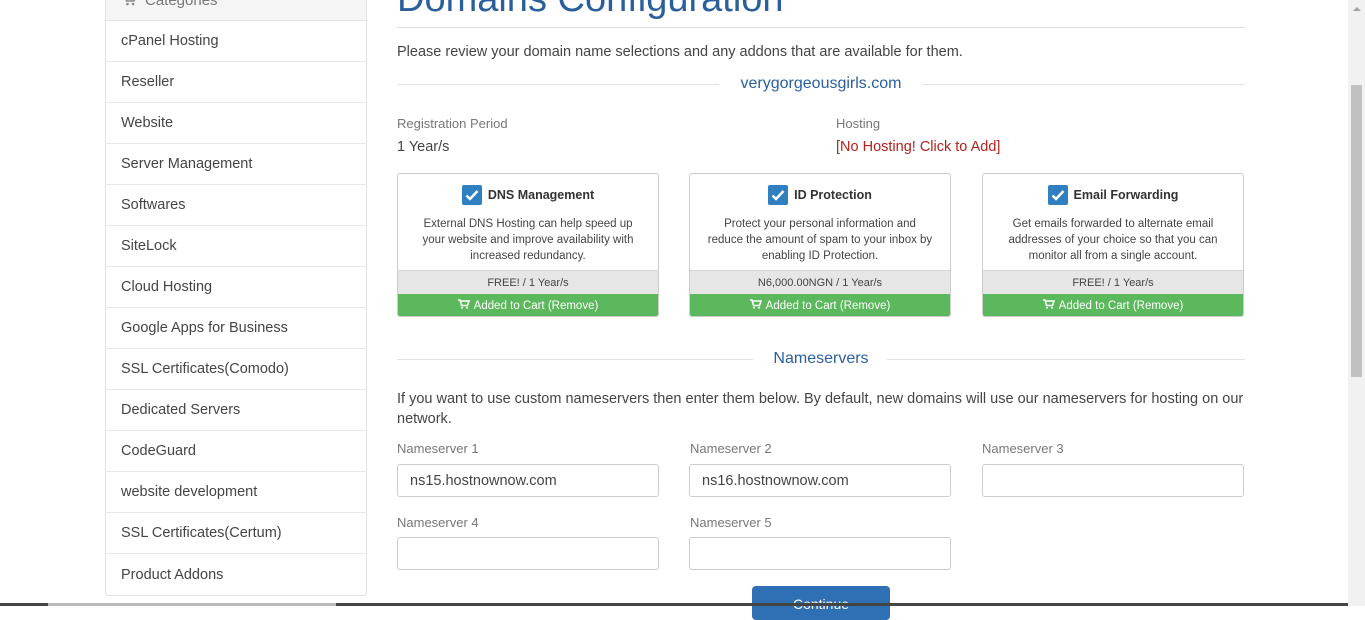 This screenshot has width=1365, height=620. What do you see at coordinates (181, 4) in the screenshot?
I see `categories-title: Categories` at bounding box center [181, 4].